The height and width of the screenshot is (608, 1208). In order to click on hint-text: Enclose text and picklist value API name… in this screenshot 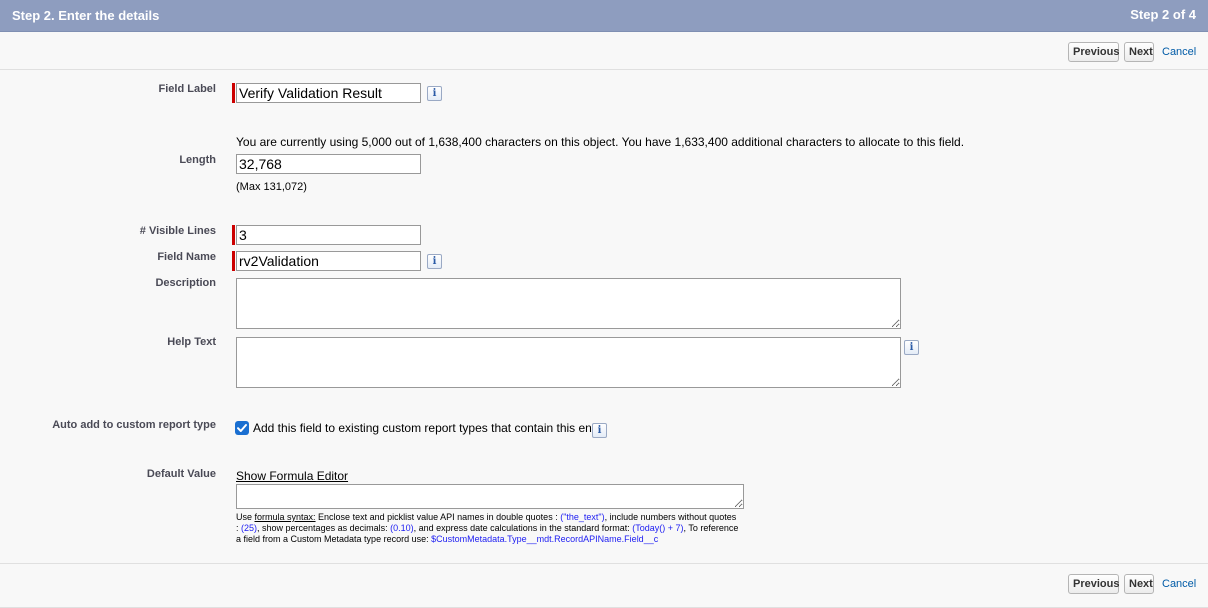, I will do `click(438, 517)`.